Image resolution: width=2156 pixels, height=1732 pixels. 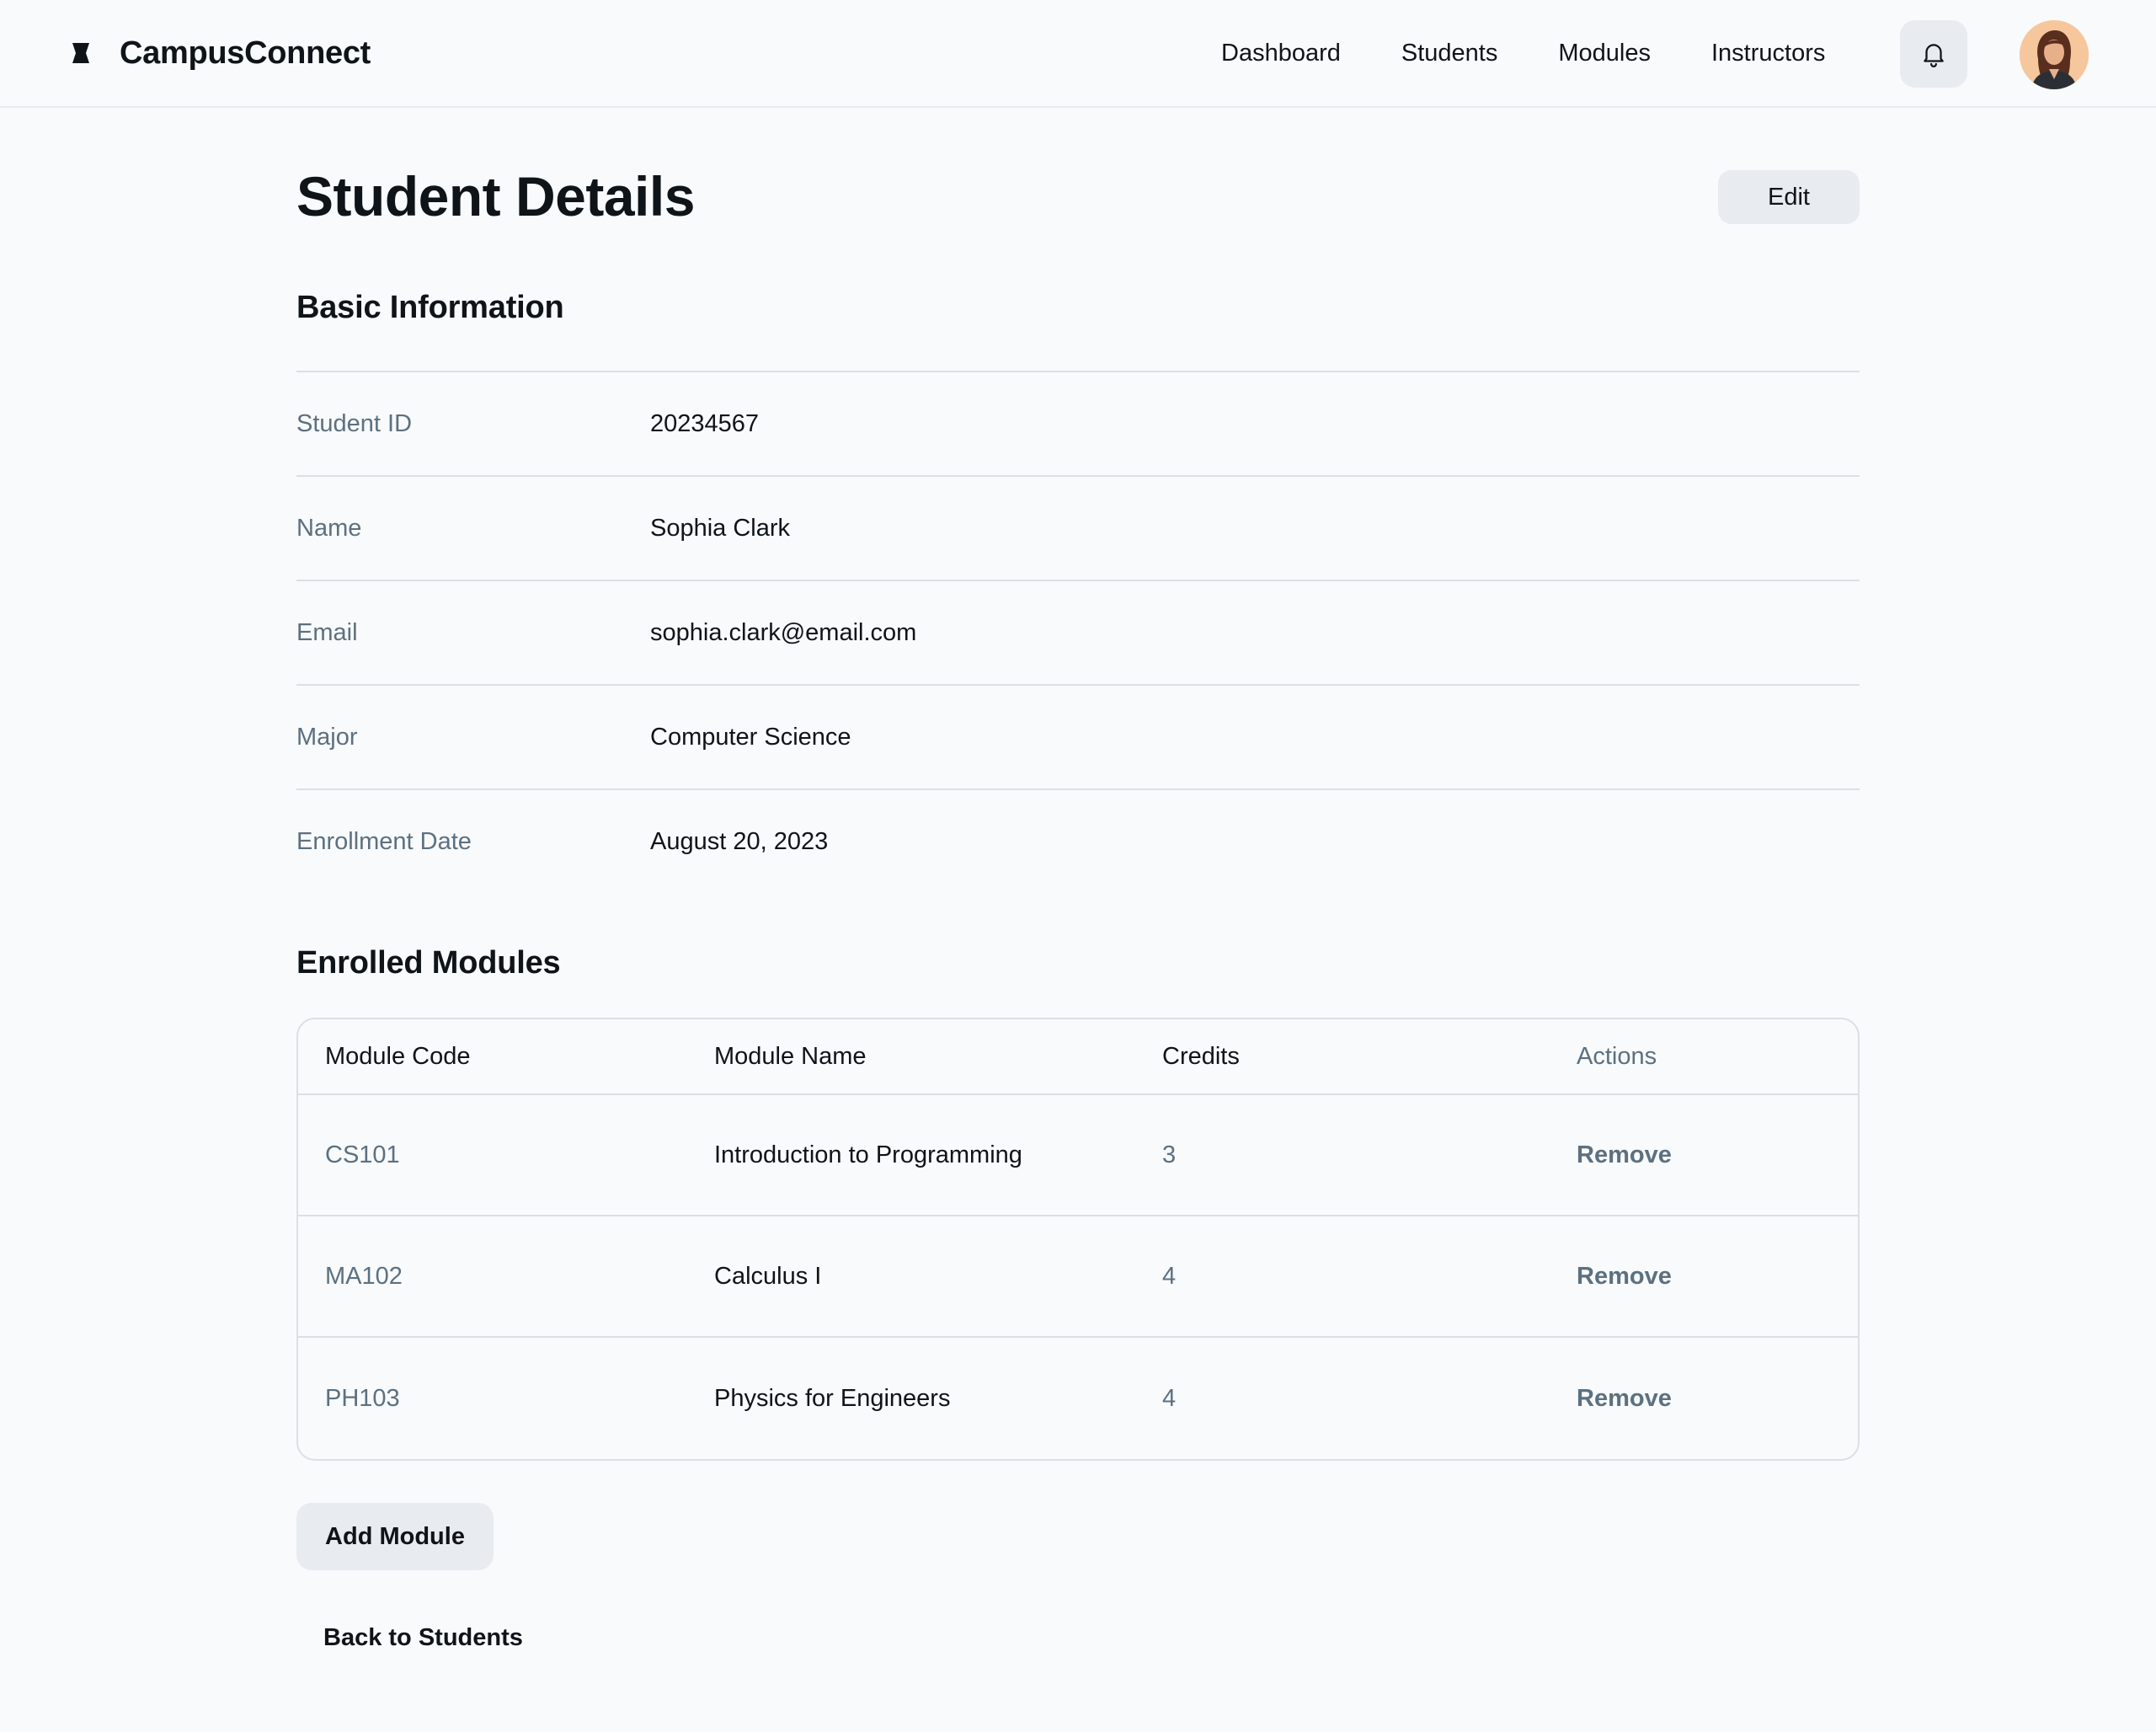 What do you see at coordinates (1281, 53) in the screenshot?
I see `nav-dashboard: Dashboard` at bounding box center [1281, 53].